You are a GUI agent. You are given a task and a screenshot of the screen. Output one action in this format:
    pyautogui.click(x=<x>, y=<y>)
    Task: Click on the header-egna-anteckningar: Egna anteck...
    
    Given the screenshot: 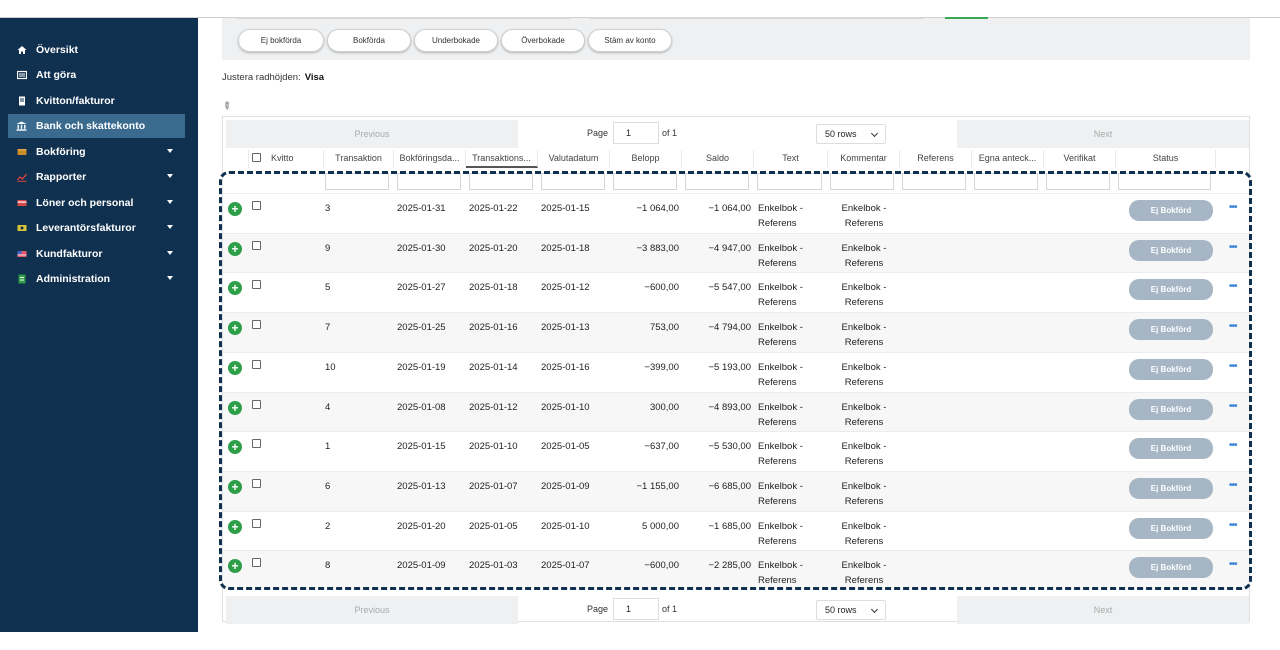 What is the action you would take?
    pyautogui.click(x=1008, y=159)
    